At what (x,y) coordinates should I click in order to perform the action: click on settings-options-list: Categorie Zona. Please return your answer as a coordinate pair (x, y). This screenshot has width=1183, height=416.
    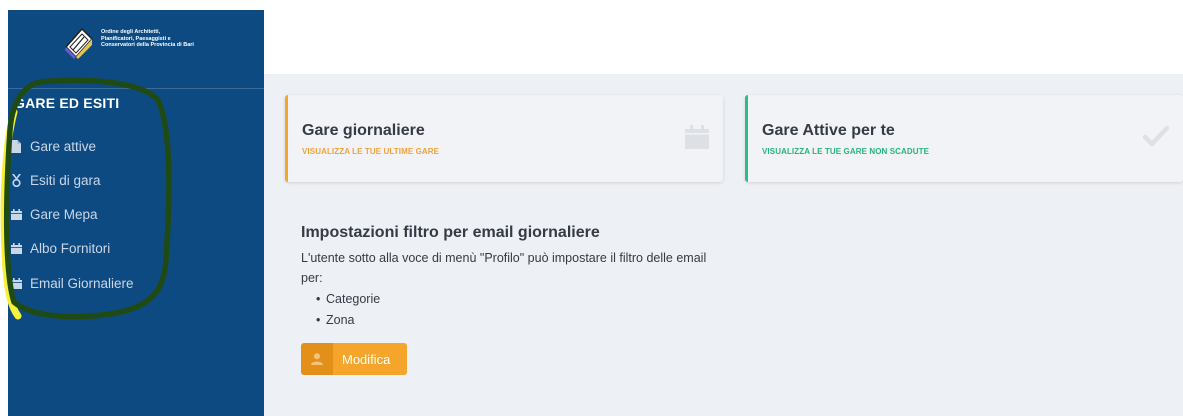
    Looking at the image, I should click on (348, 310).